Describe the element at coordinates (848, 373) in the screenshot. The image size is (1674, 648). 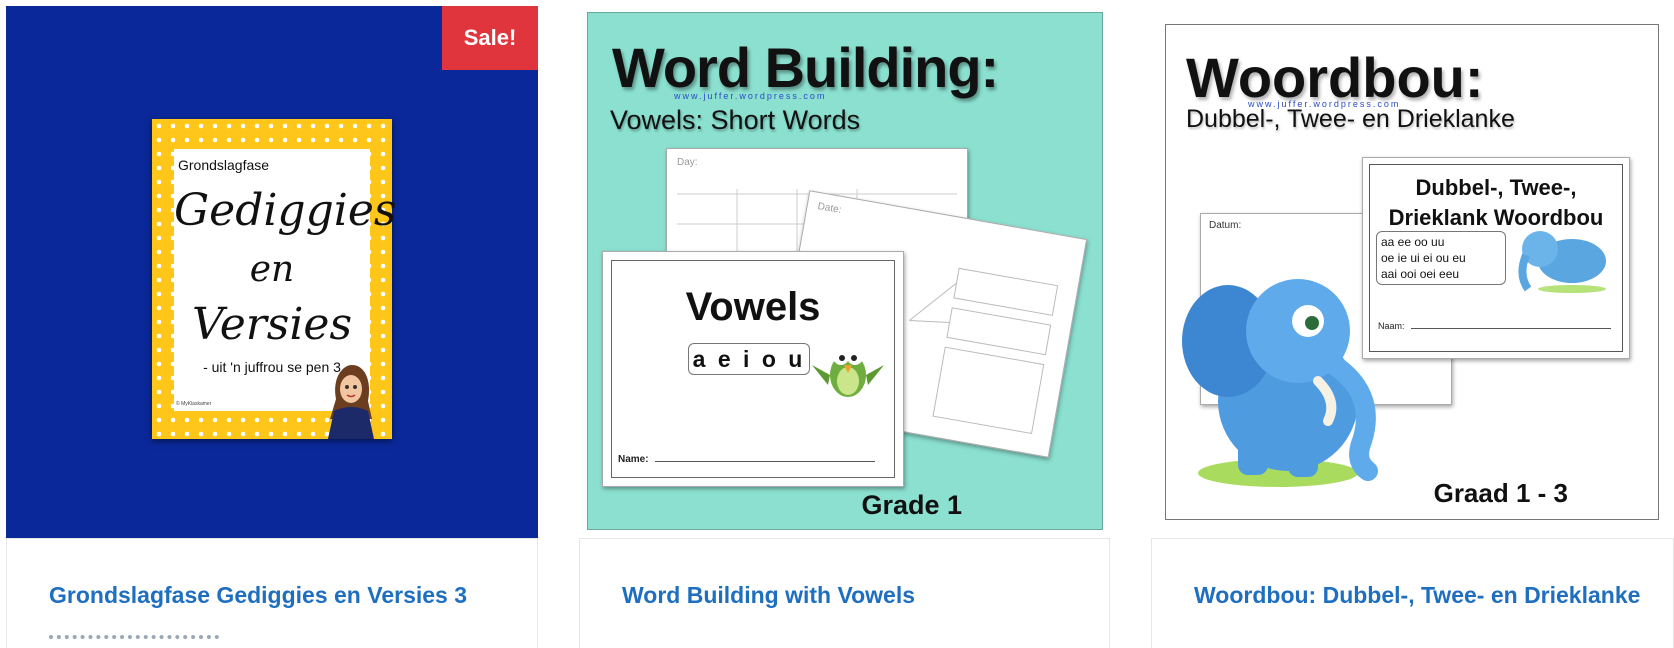
I see `cartoon-bird-icon` at that location.